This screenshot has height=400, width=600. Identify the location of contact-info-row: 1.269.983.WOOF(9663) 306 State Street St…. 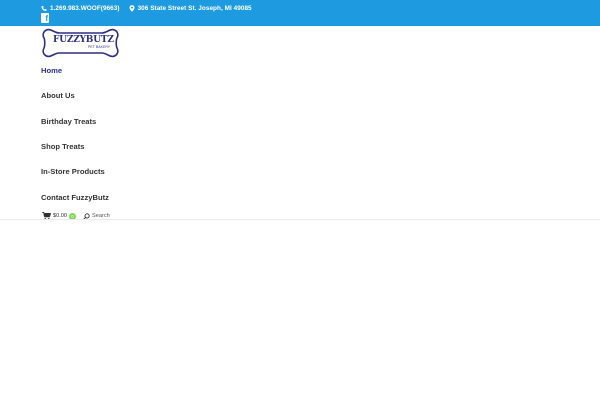
(146, 8).